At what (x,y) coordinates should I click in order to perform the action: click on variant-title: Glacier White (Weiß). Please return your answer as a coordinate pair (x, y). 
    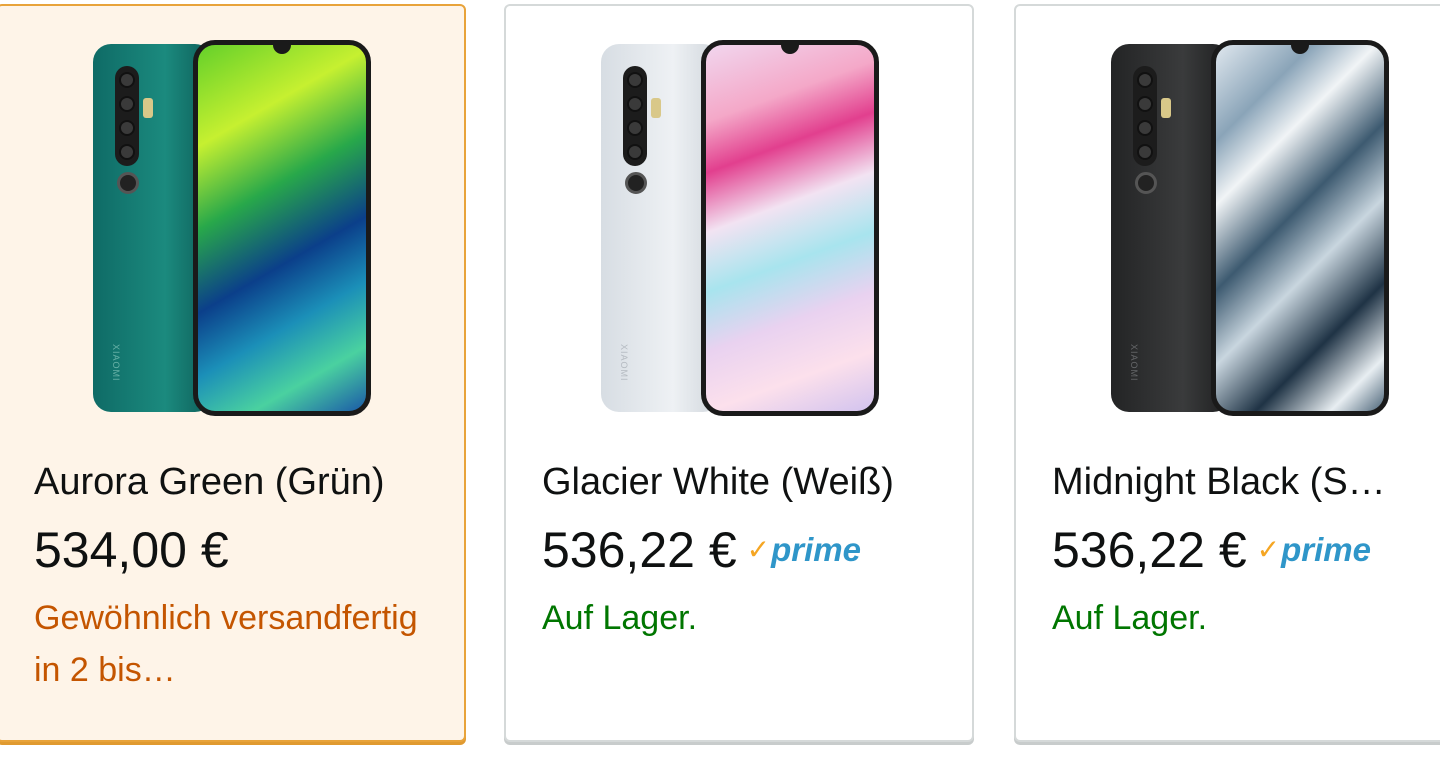
    Looking at the image, I should click on (718, 482).